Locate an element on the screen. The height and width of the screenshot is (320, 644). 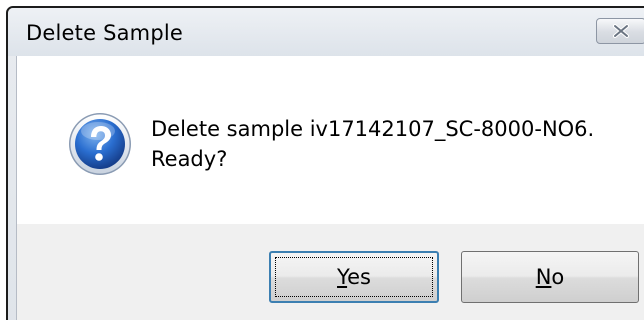
yes-button-label: Yes is located at coordinates (354, 277).